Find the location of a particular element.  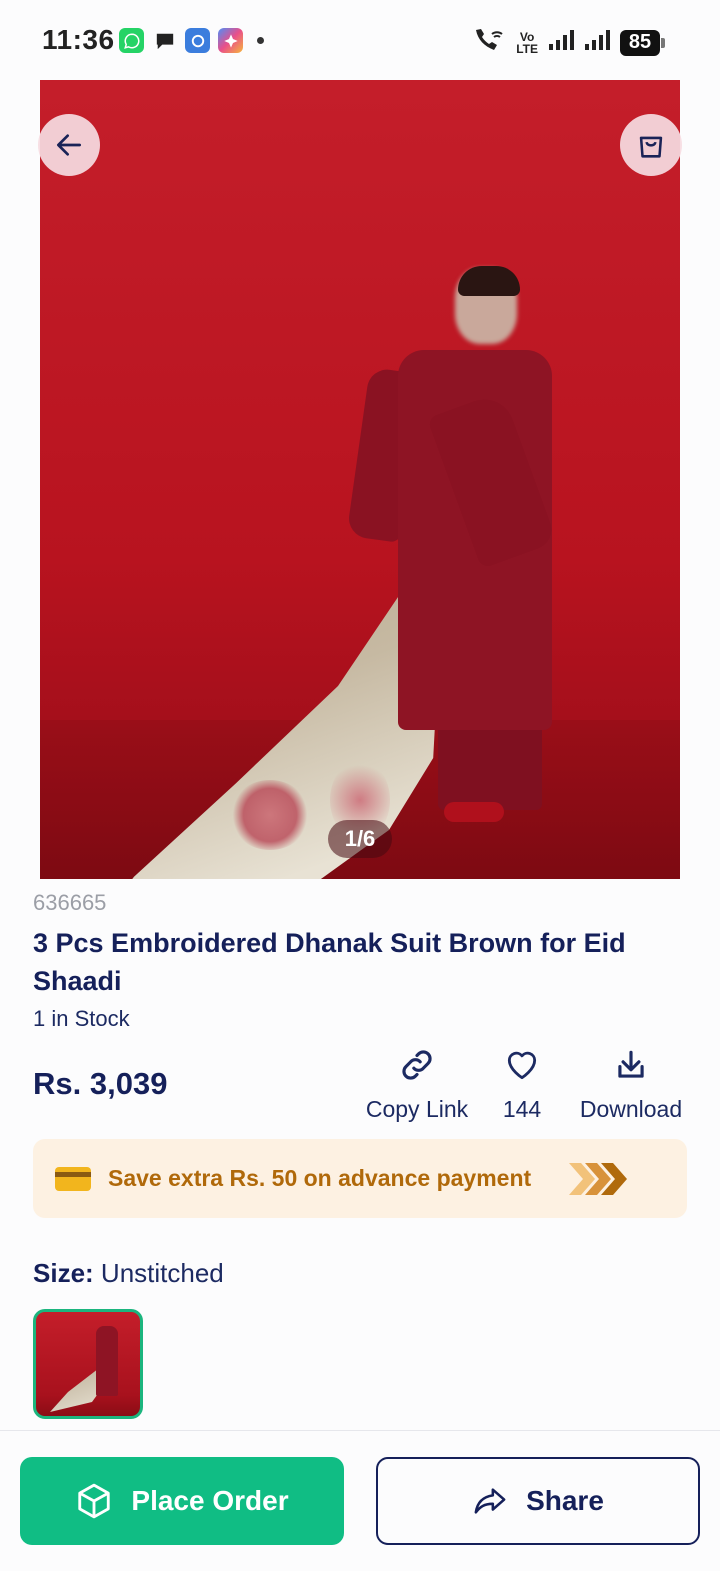

advance-payment-banner: Save extra Rs. 50 on advance payment is located at coordinates (360, 1178).